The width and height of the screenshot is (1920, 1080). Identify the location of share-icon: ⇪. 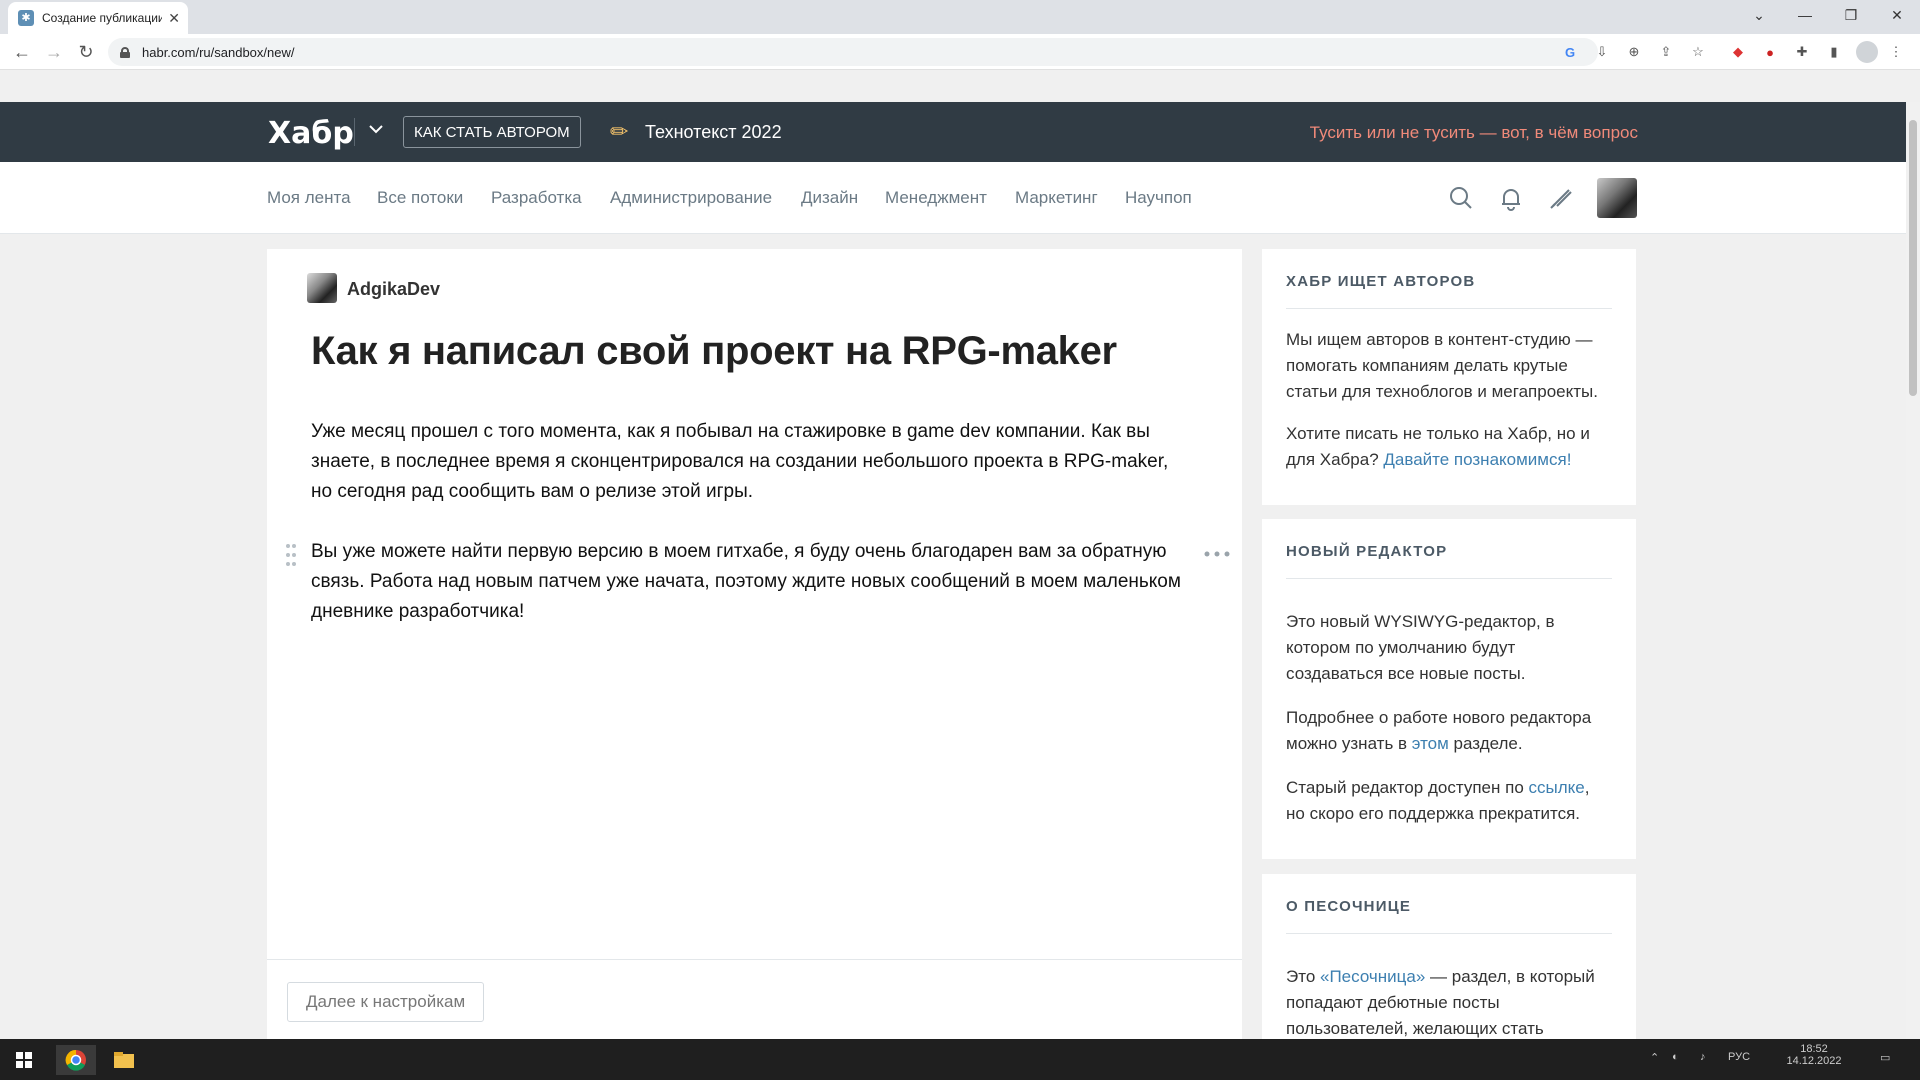
(1666, 52).